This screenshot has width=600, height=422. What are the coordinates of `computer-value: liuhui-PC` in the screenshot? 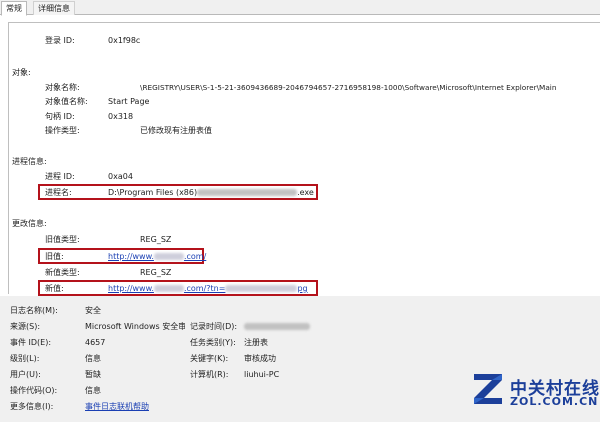 It's located at (261, 375).